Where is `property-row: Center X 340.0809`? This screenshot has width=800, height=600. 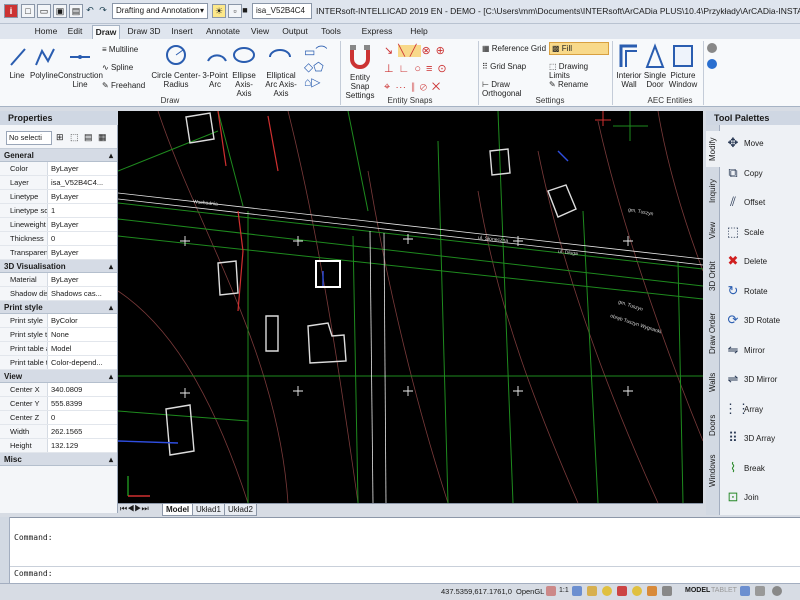 property-row: Center X 340.0809 is located at coordinates (58, 390).